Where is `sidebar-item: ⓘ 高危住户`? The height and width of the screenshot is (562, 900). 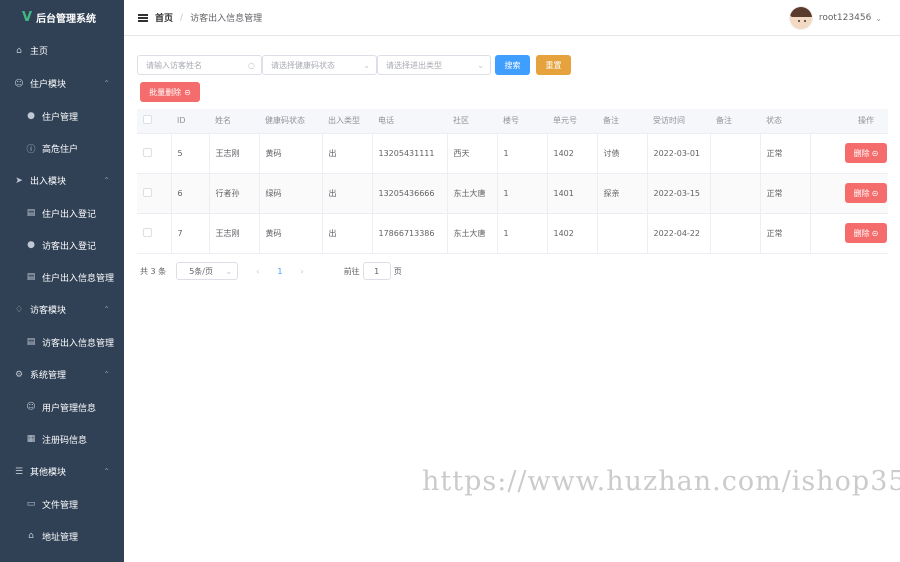 sidebar-item: ⓘ 高危住户 is located at coordinates (62, 148).